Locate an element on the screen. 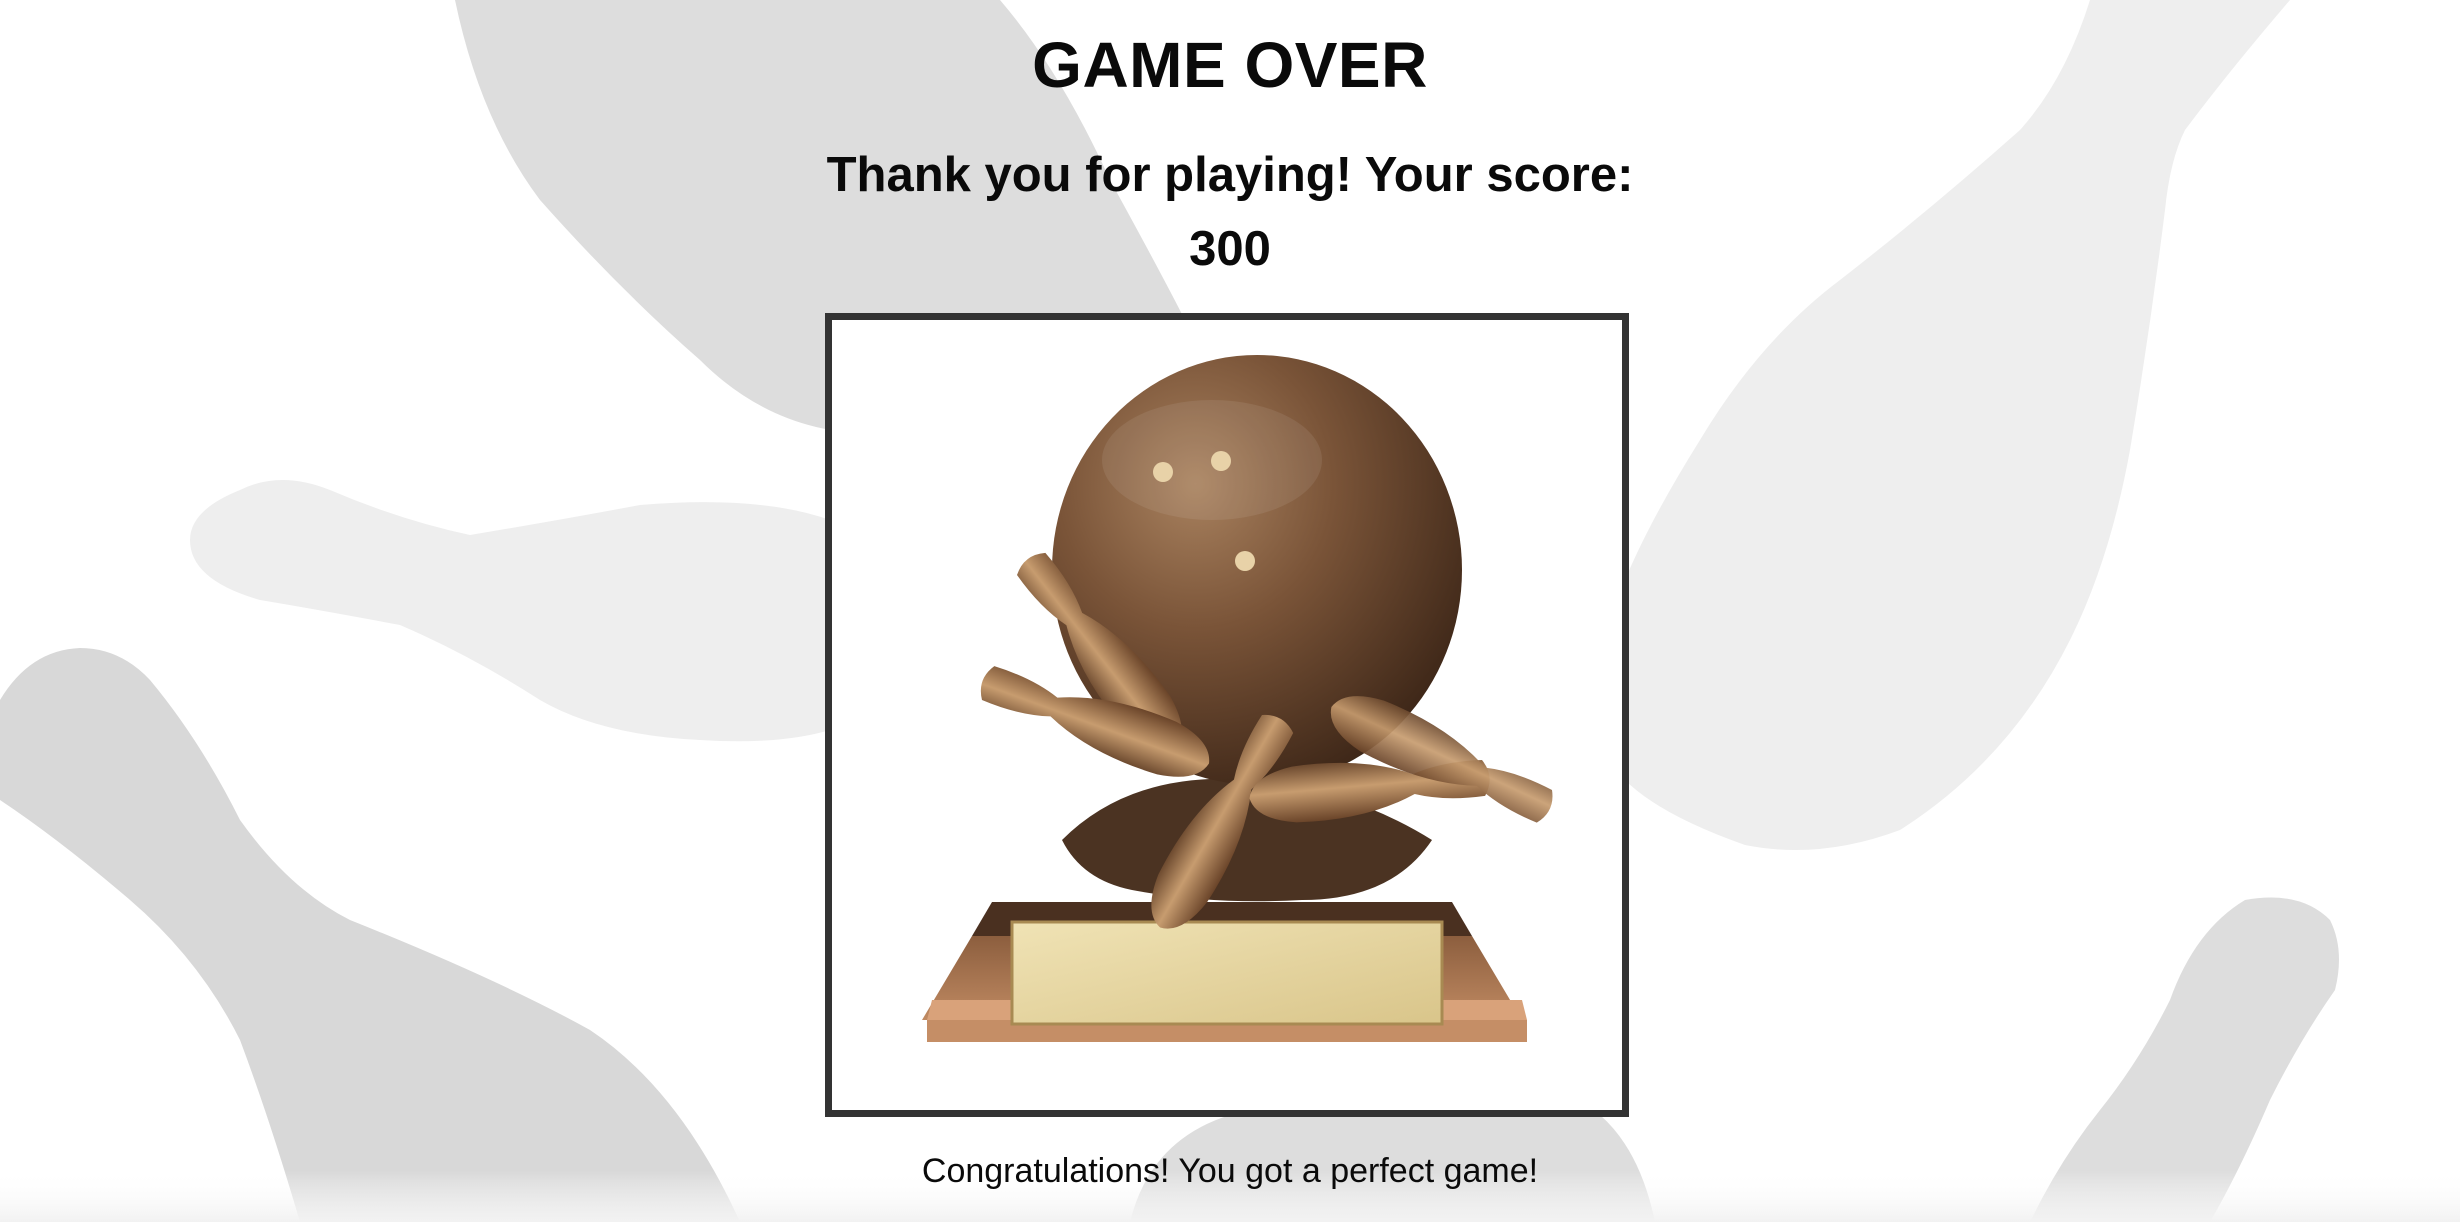 This screenshot has width=2460, height=1222. score-message: Thank you for playing! Your score: 300 is located at coordinates (1230, 212).